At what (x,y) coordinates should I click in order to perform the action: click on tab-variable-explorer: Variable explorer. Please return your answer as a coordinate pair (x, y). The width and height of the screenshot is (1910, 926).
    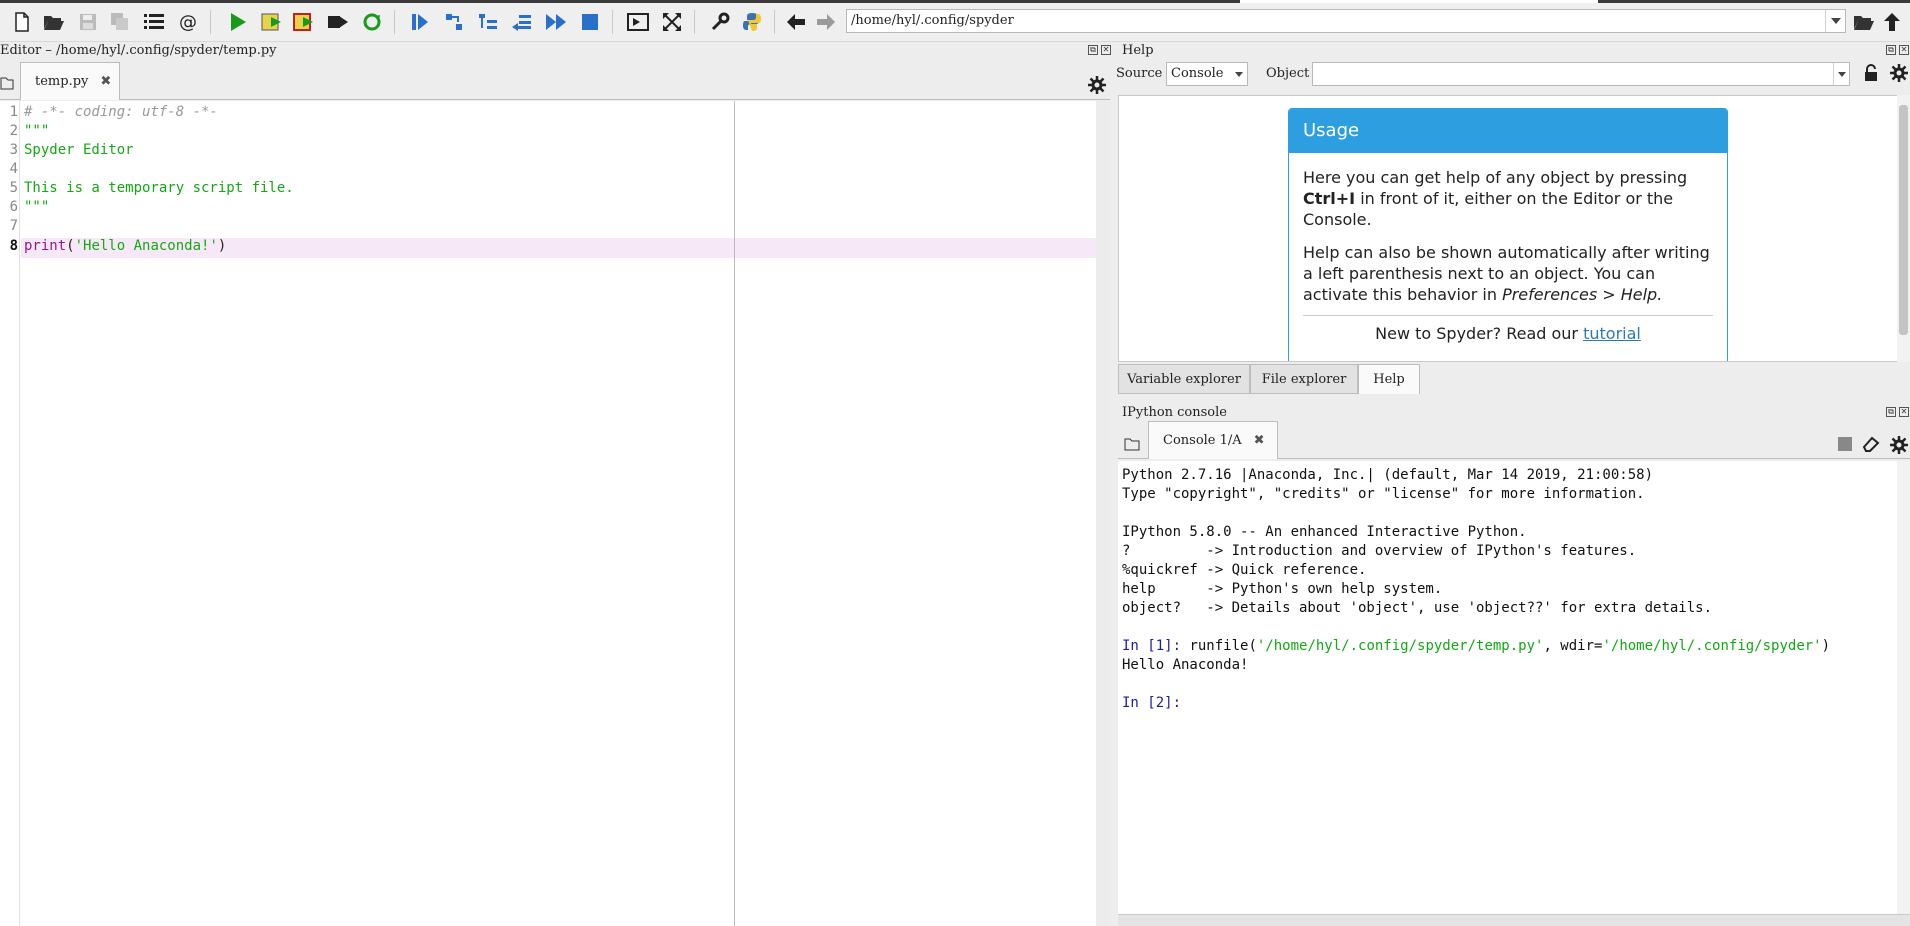
    Looking at the image, I should click on (1184, 379).